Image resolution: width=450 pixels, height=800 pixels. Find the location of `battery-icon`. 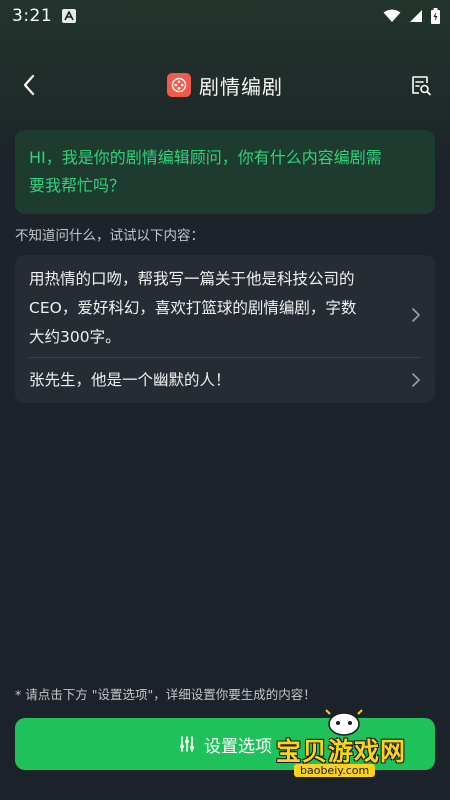

battery-icon is located at coordinates (435, 16).